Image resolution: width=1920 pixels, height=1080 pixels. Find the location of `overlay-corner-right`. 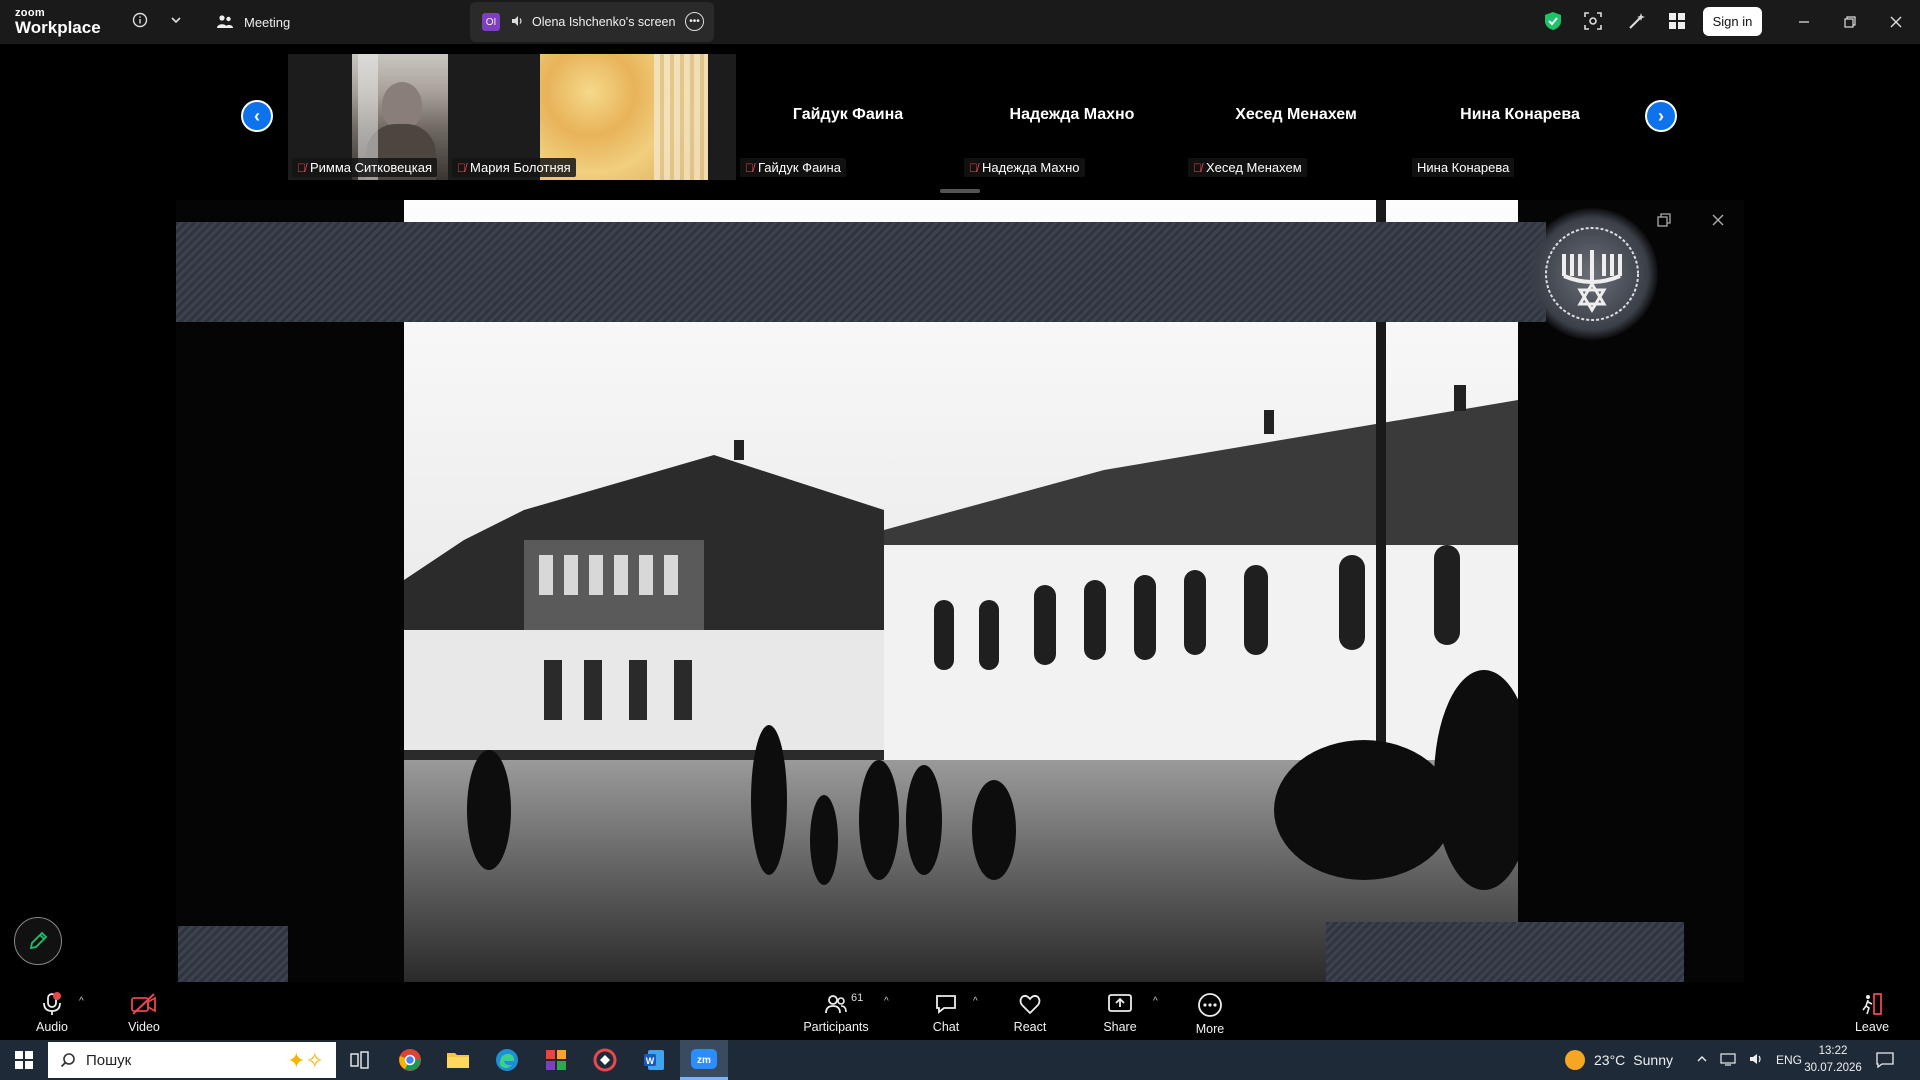

overlay-corner-right is located at coordinates (1505, 952).